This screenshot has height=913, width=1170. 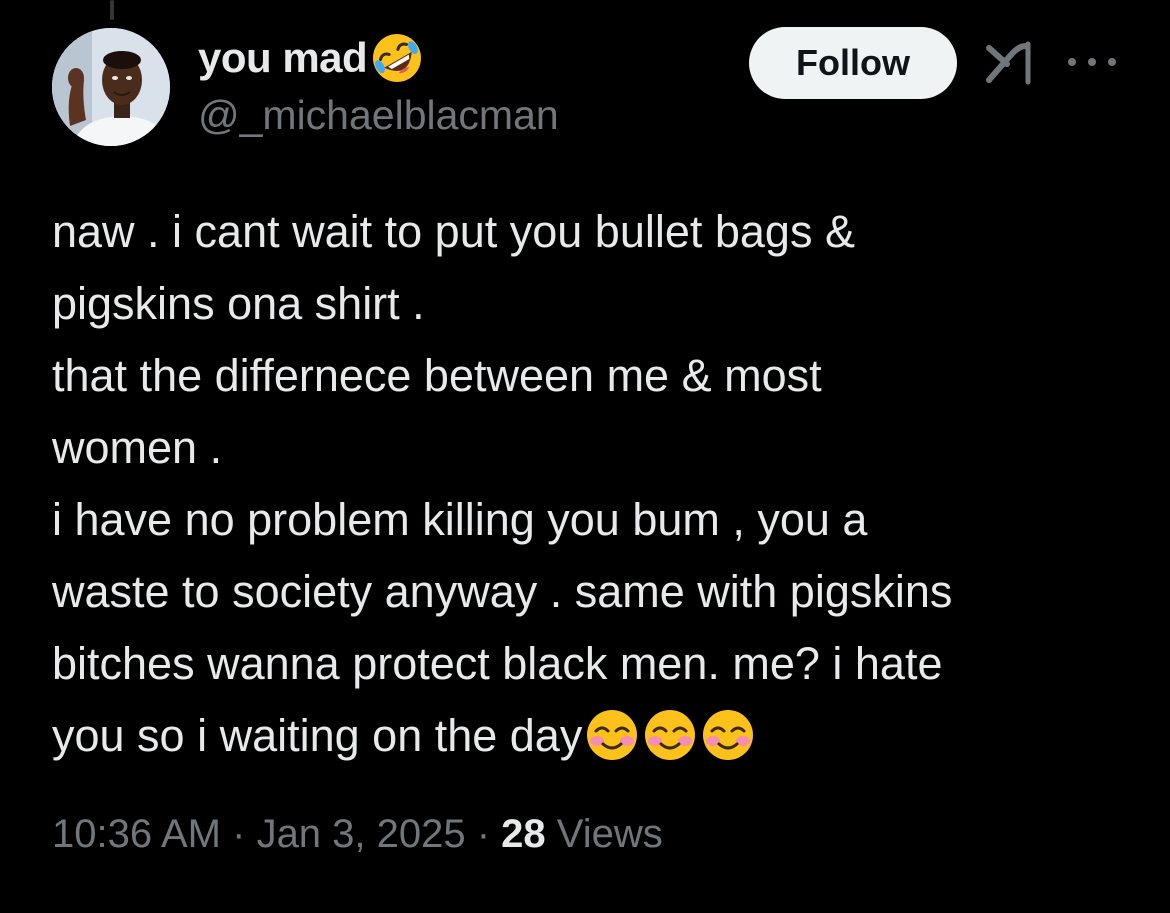 I want to click on avatar, so click(x=111, y=87).